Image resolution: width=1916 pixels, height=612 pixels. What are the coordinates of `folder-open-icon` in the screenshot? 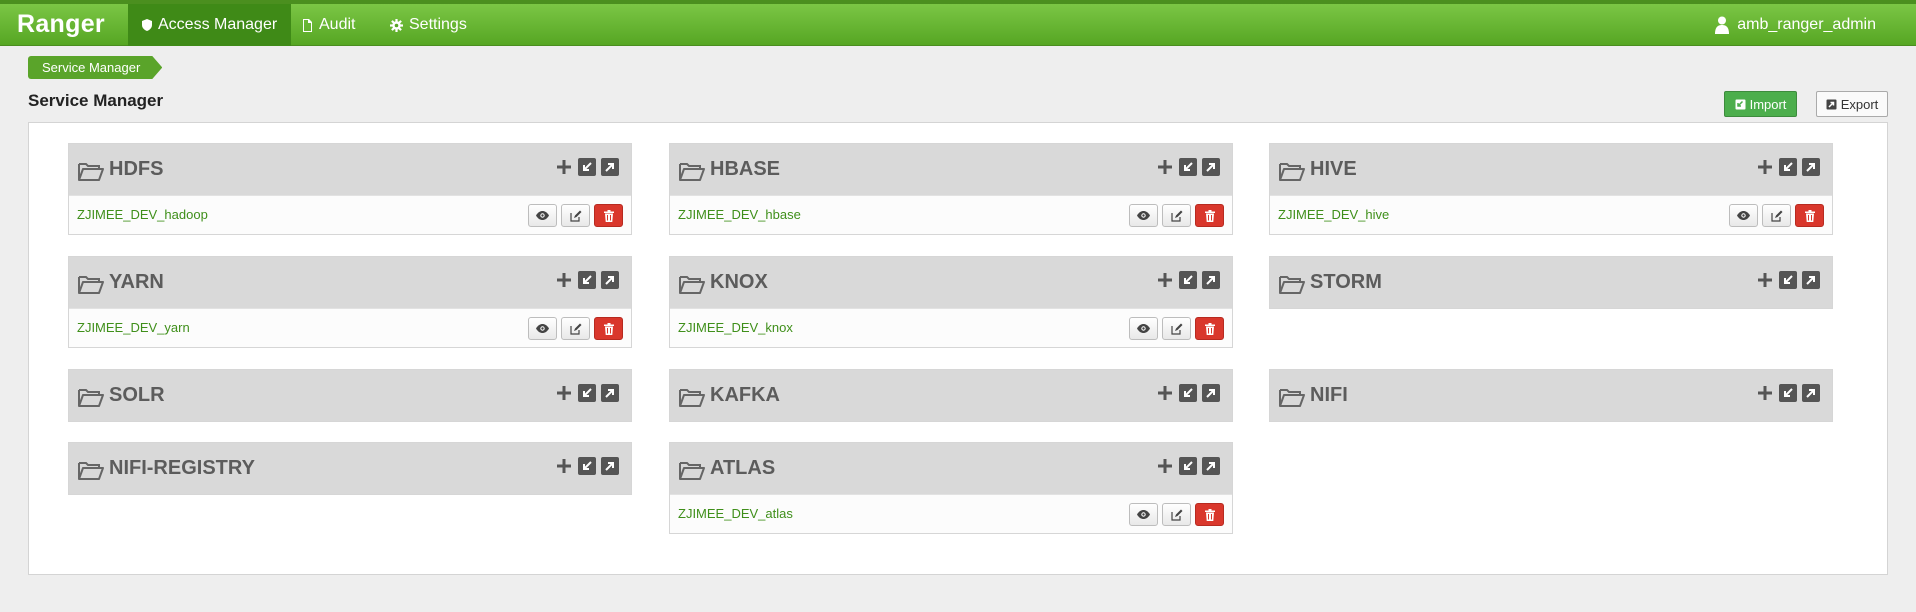 It's located at (91, 172).